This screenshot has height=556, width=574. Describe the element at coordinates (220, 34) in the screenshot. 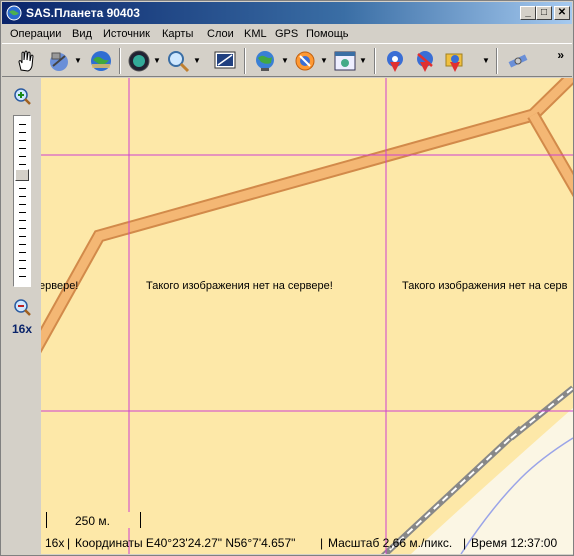

I see `menu-layers: Слои` at that location.